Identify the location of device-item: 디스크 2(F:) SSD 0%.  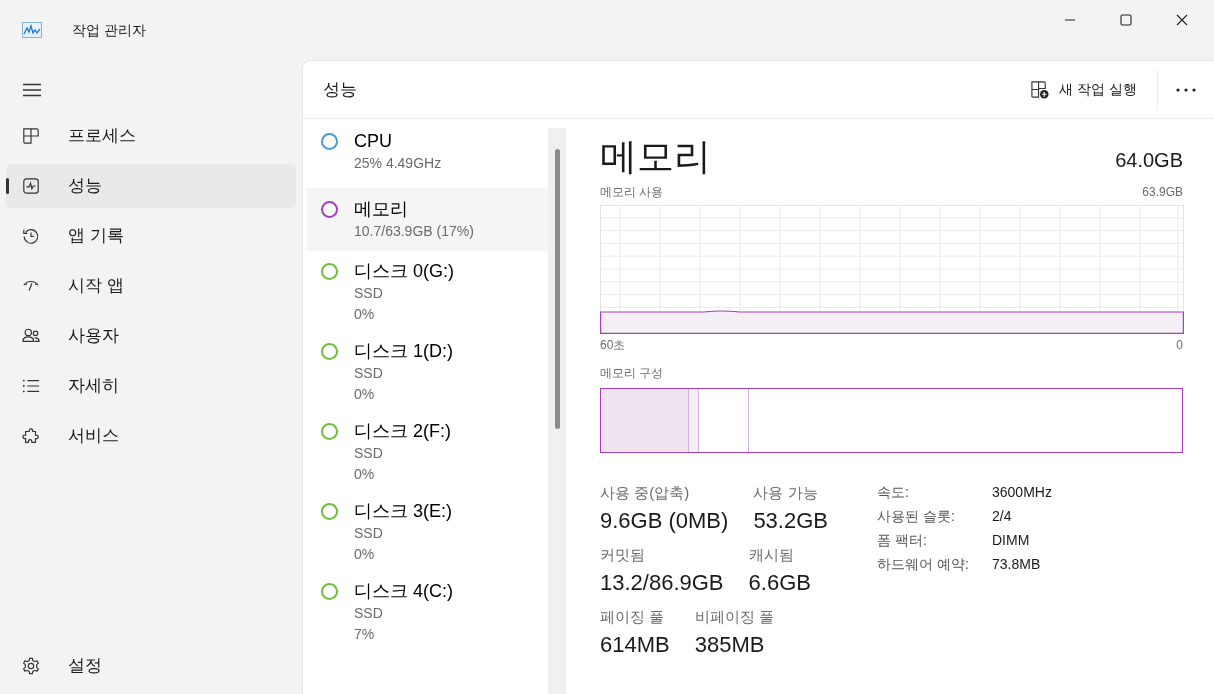
(427, 459).